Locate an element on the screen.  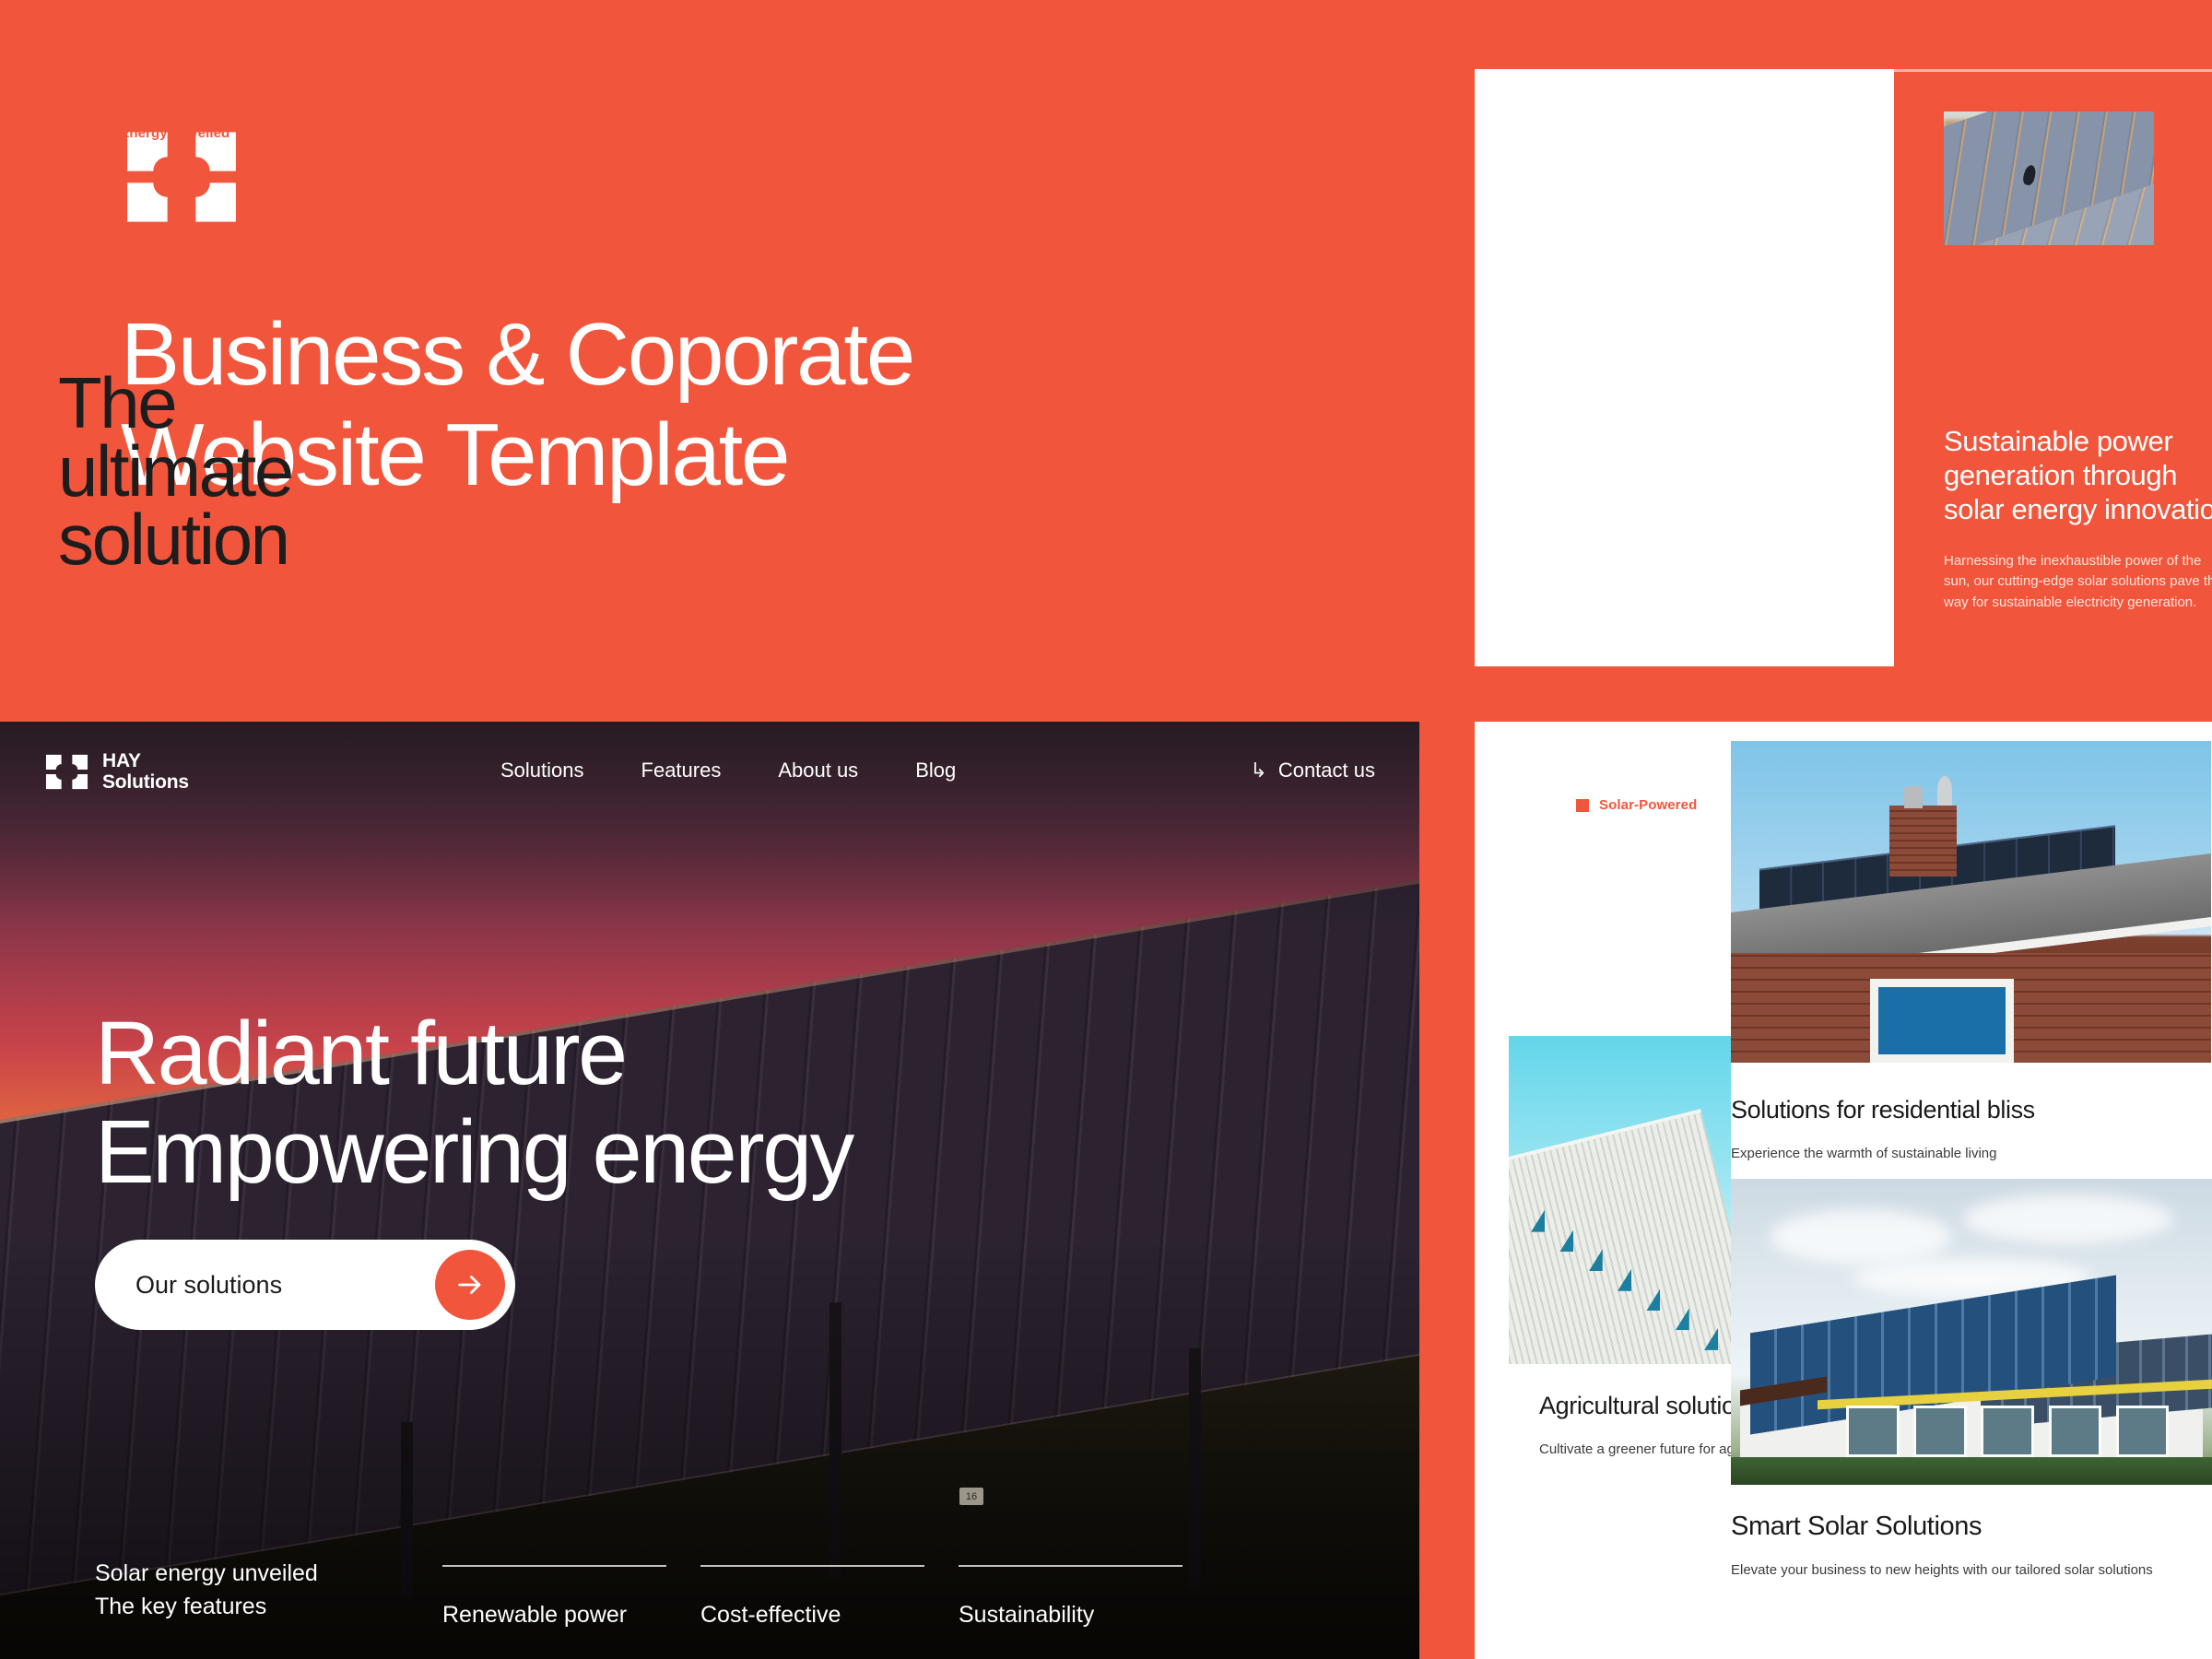
copy-heading-line-1: Sustainable power is located at coordinates (2058, 441).